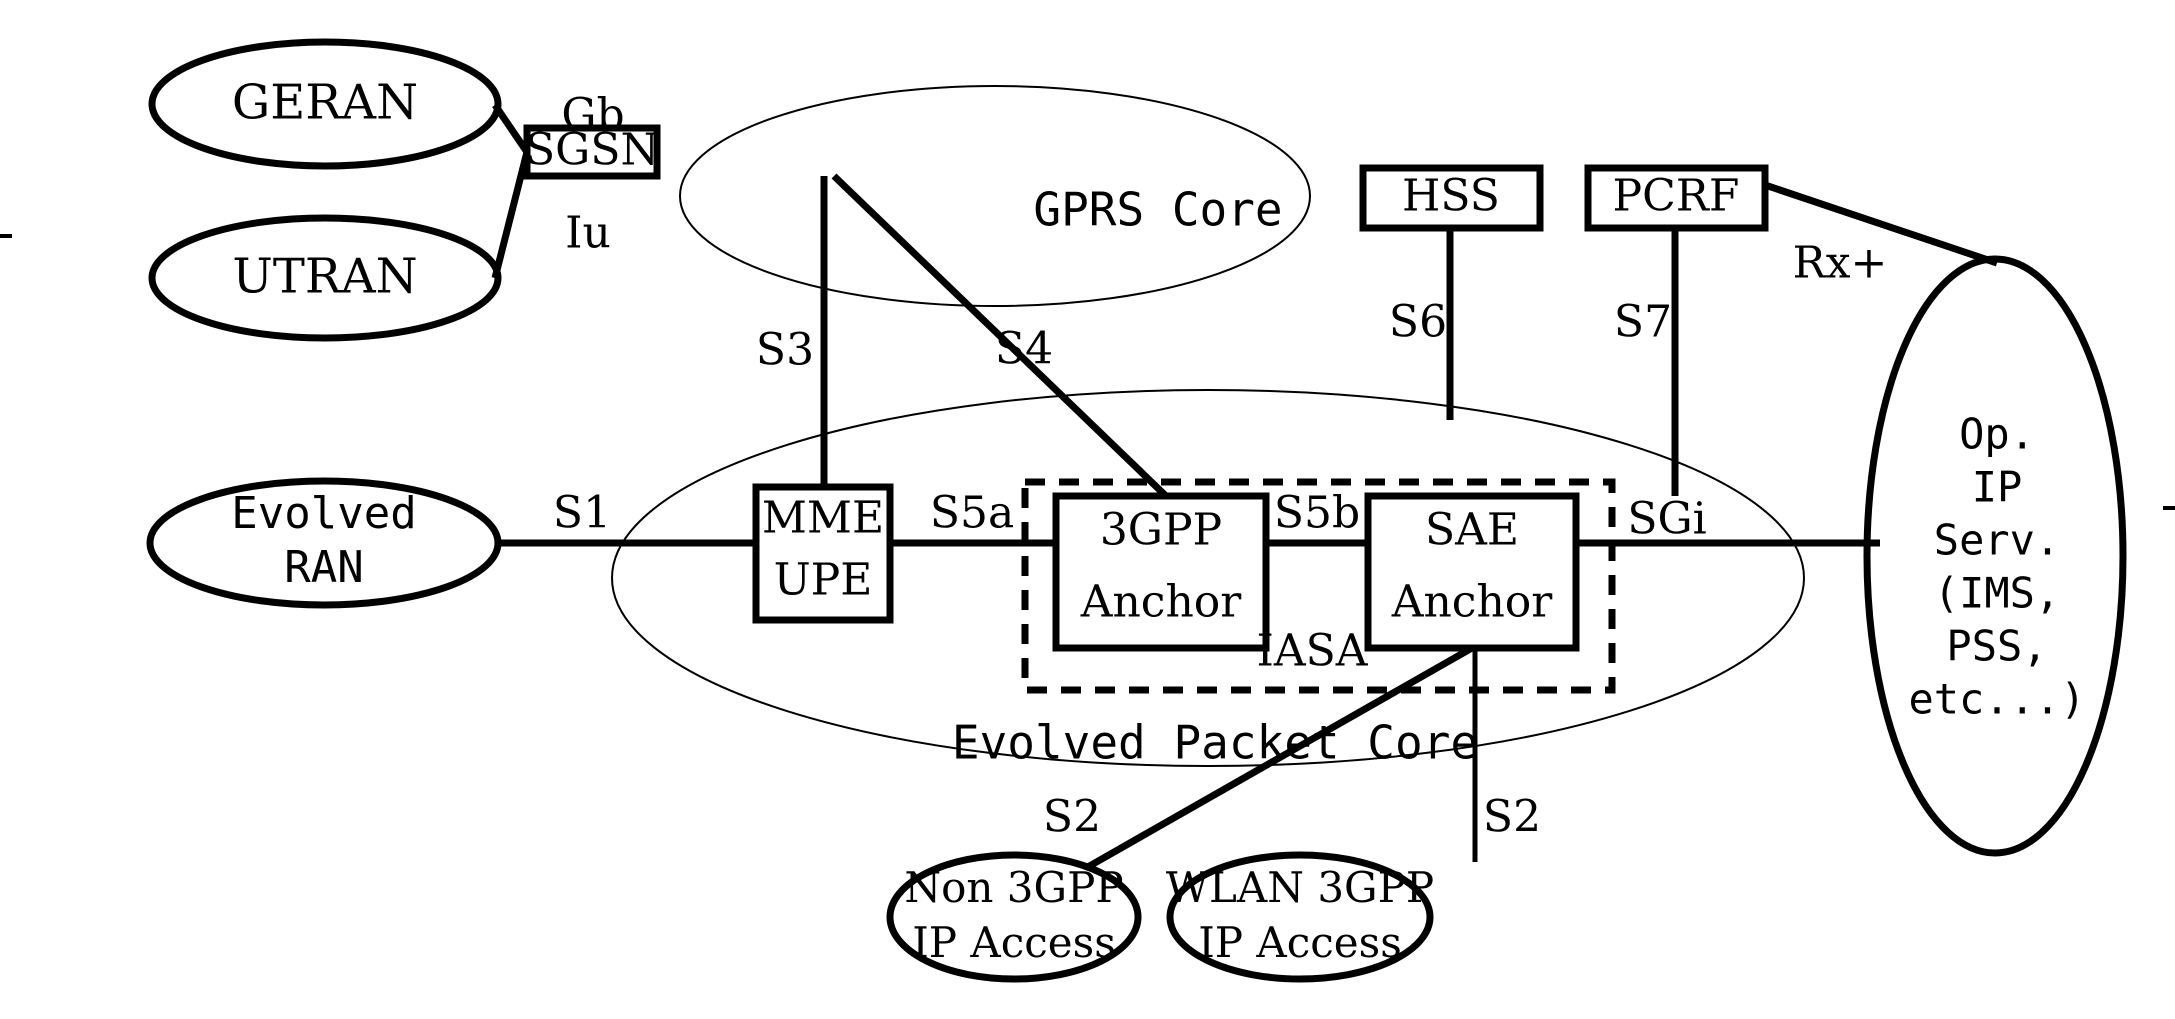 This screenshot has width=2175, height=1019. I want to click on 3gpp-anchor-label-line1: 3GPP, so click(1161, 530).